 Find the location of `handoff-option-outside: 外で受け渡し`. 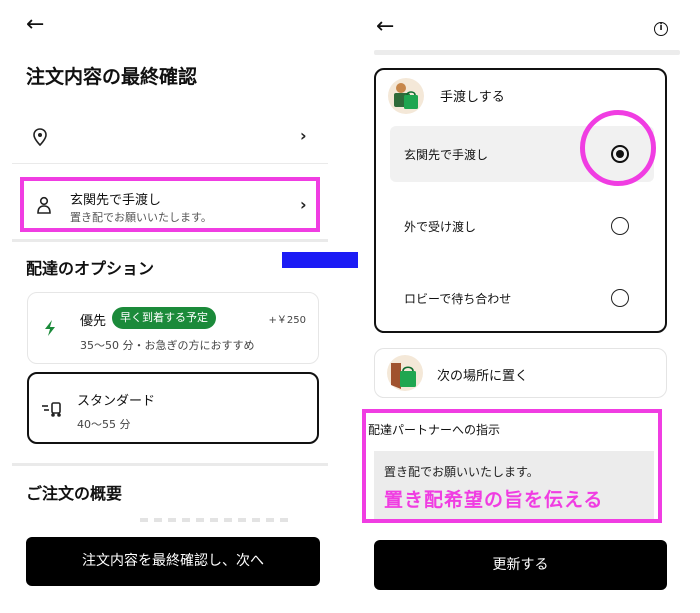

handoff-option-outside: 外で受け渡し is located at coordinates (522, 226).